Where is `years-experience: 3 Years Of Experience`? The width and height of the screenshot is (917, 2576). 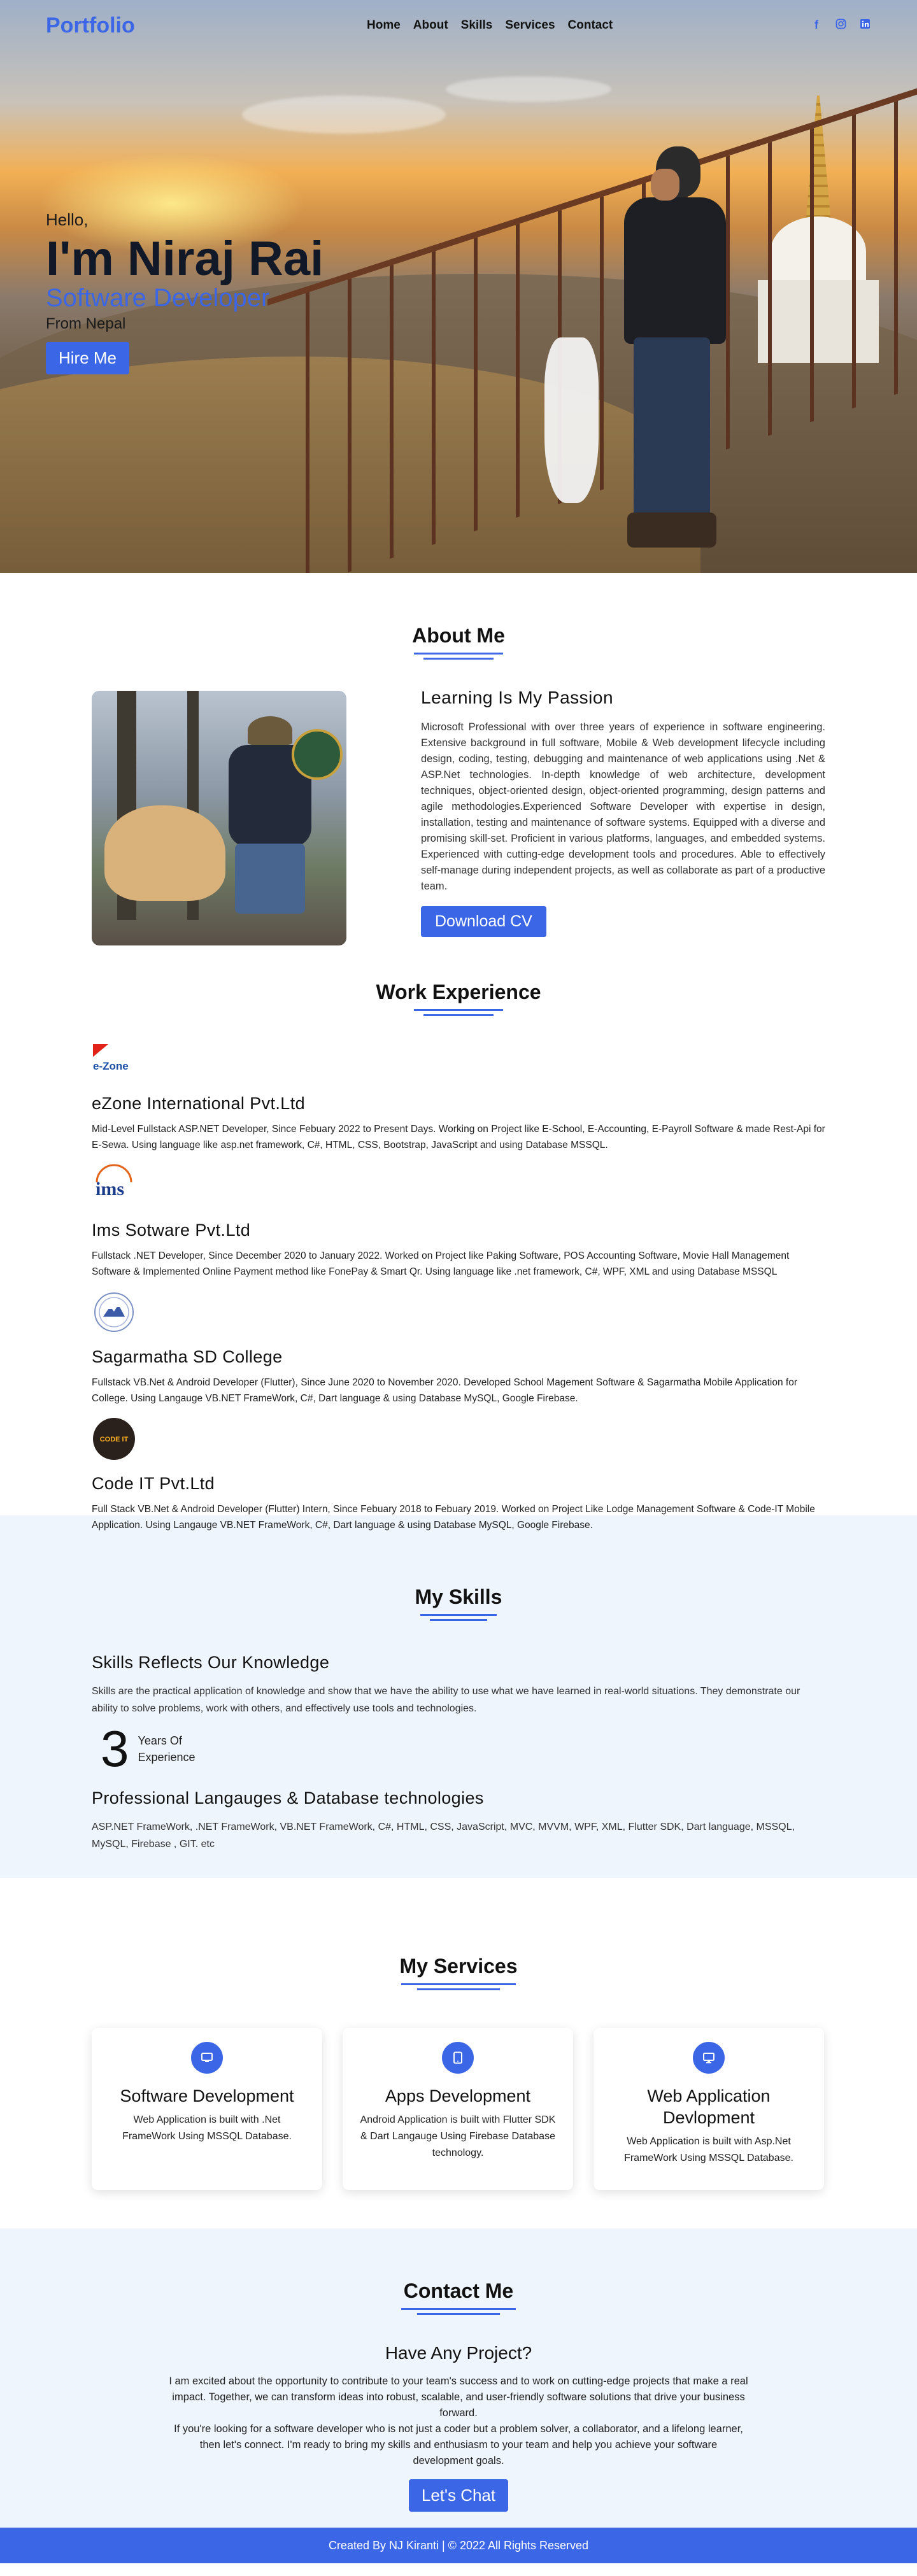
years-experience: 3 Years Of Experience is located at coordinates (458, 1748).